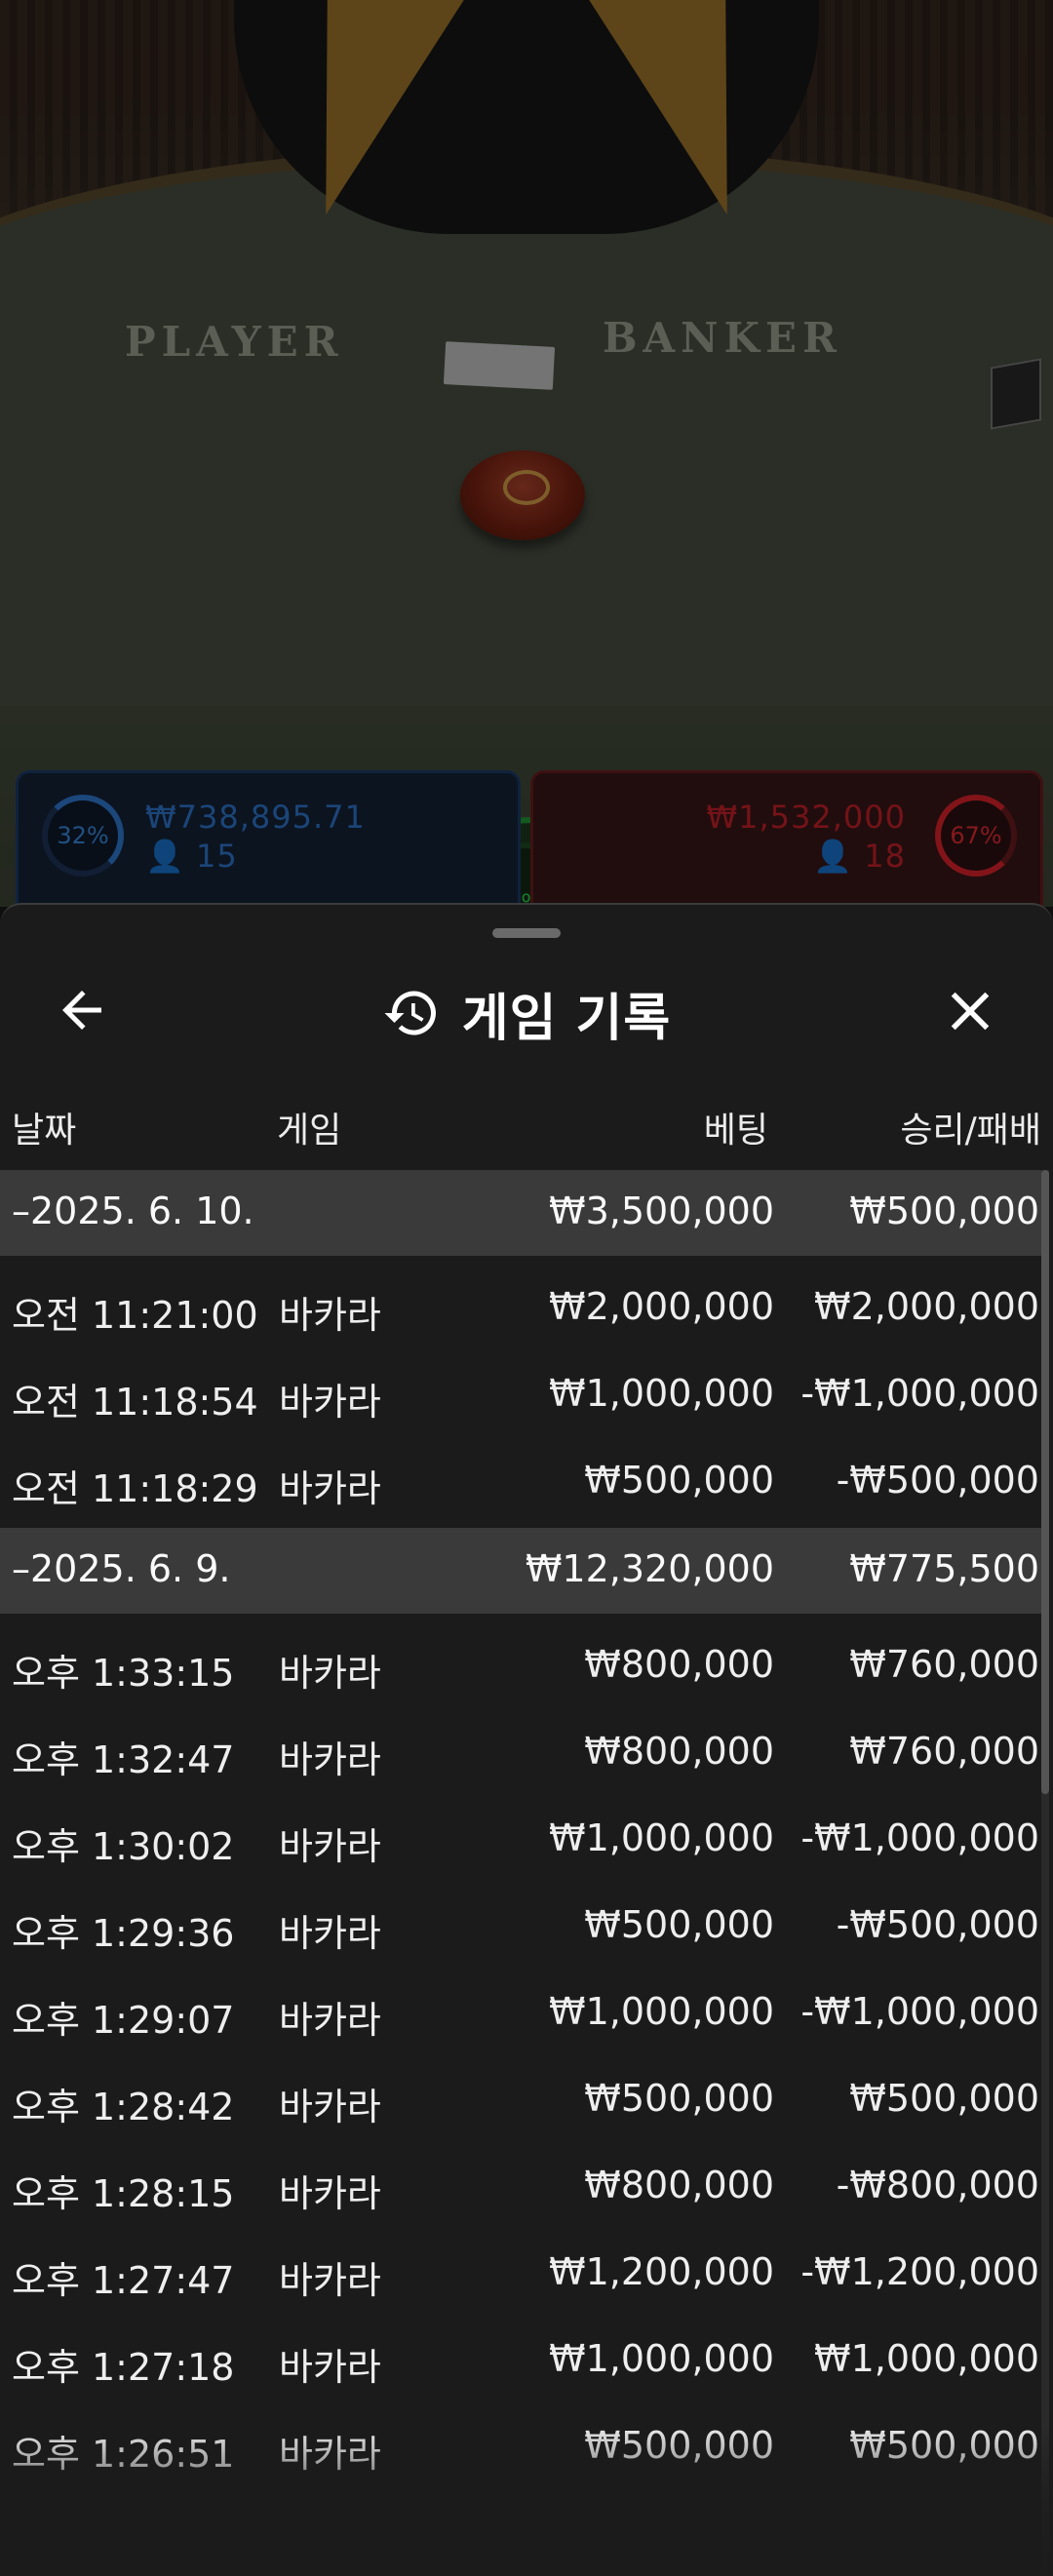 The width and height of the screenshot is (1053, 2576). Describe the element at coordinates (1045, 1482) in the screenshot. I see `scrollbar-thumb` at that location.